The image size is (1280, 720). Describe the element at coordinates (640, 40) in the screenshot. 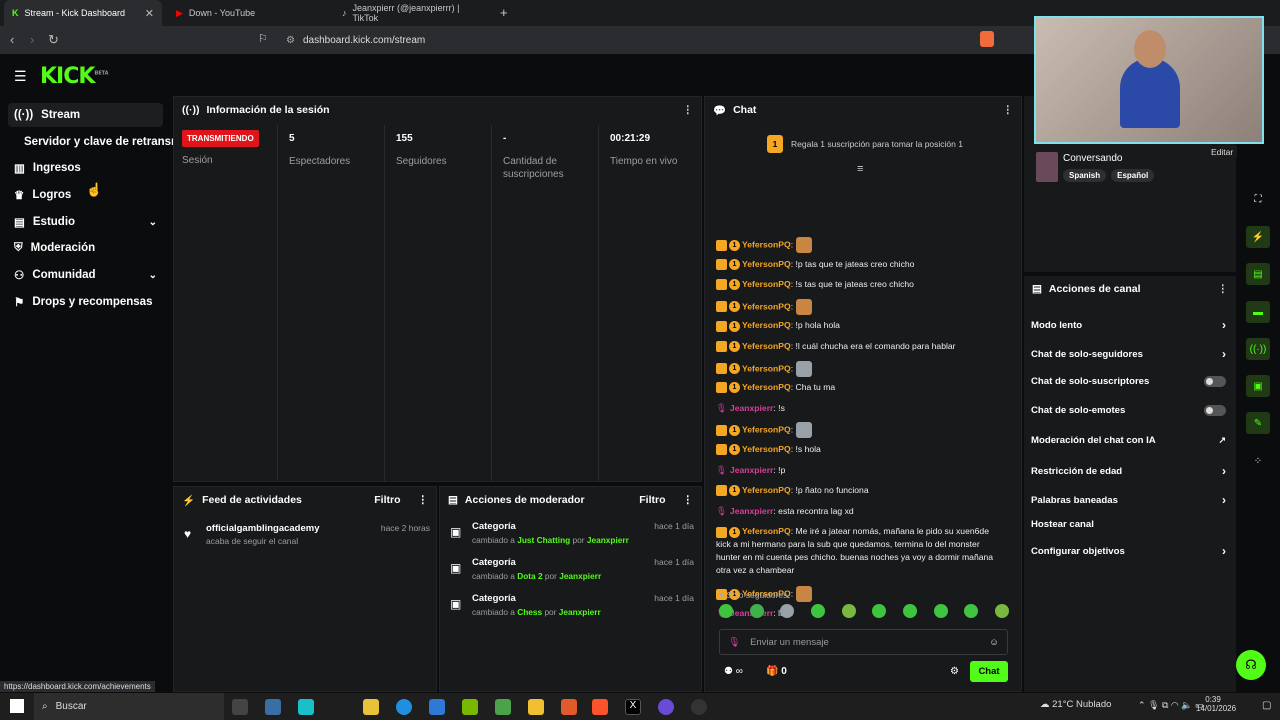

I see `url-field: ⚙ dashboard.kick.com/stream` at that location.